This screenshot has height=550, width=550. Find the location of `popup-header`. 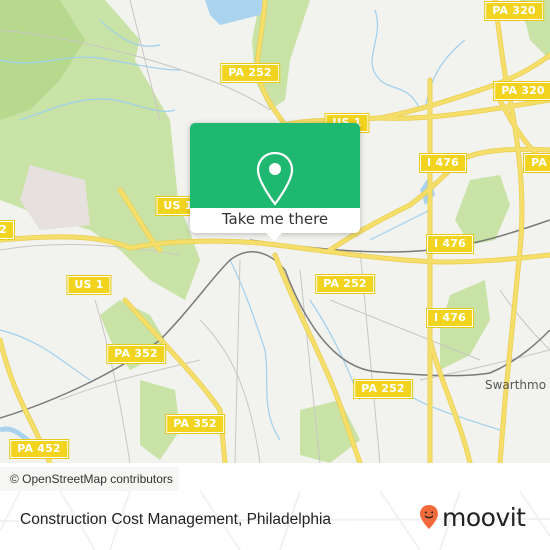

popup-header is located at coordinates (275, 165).